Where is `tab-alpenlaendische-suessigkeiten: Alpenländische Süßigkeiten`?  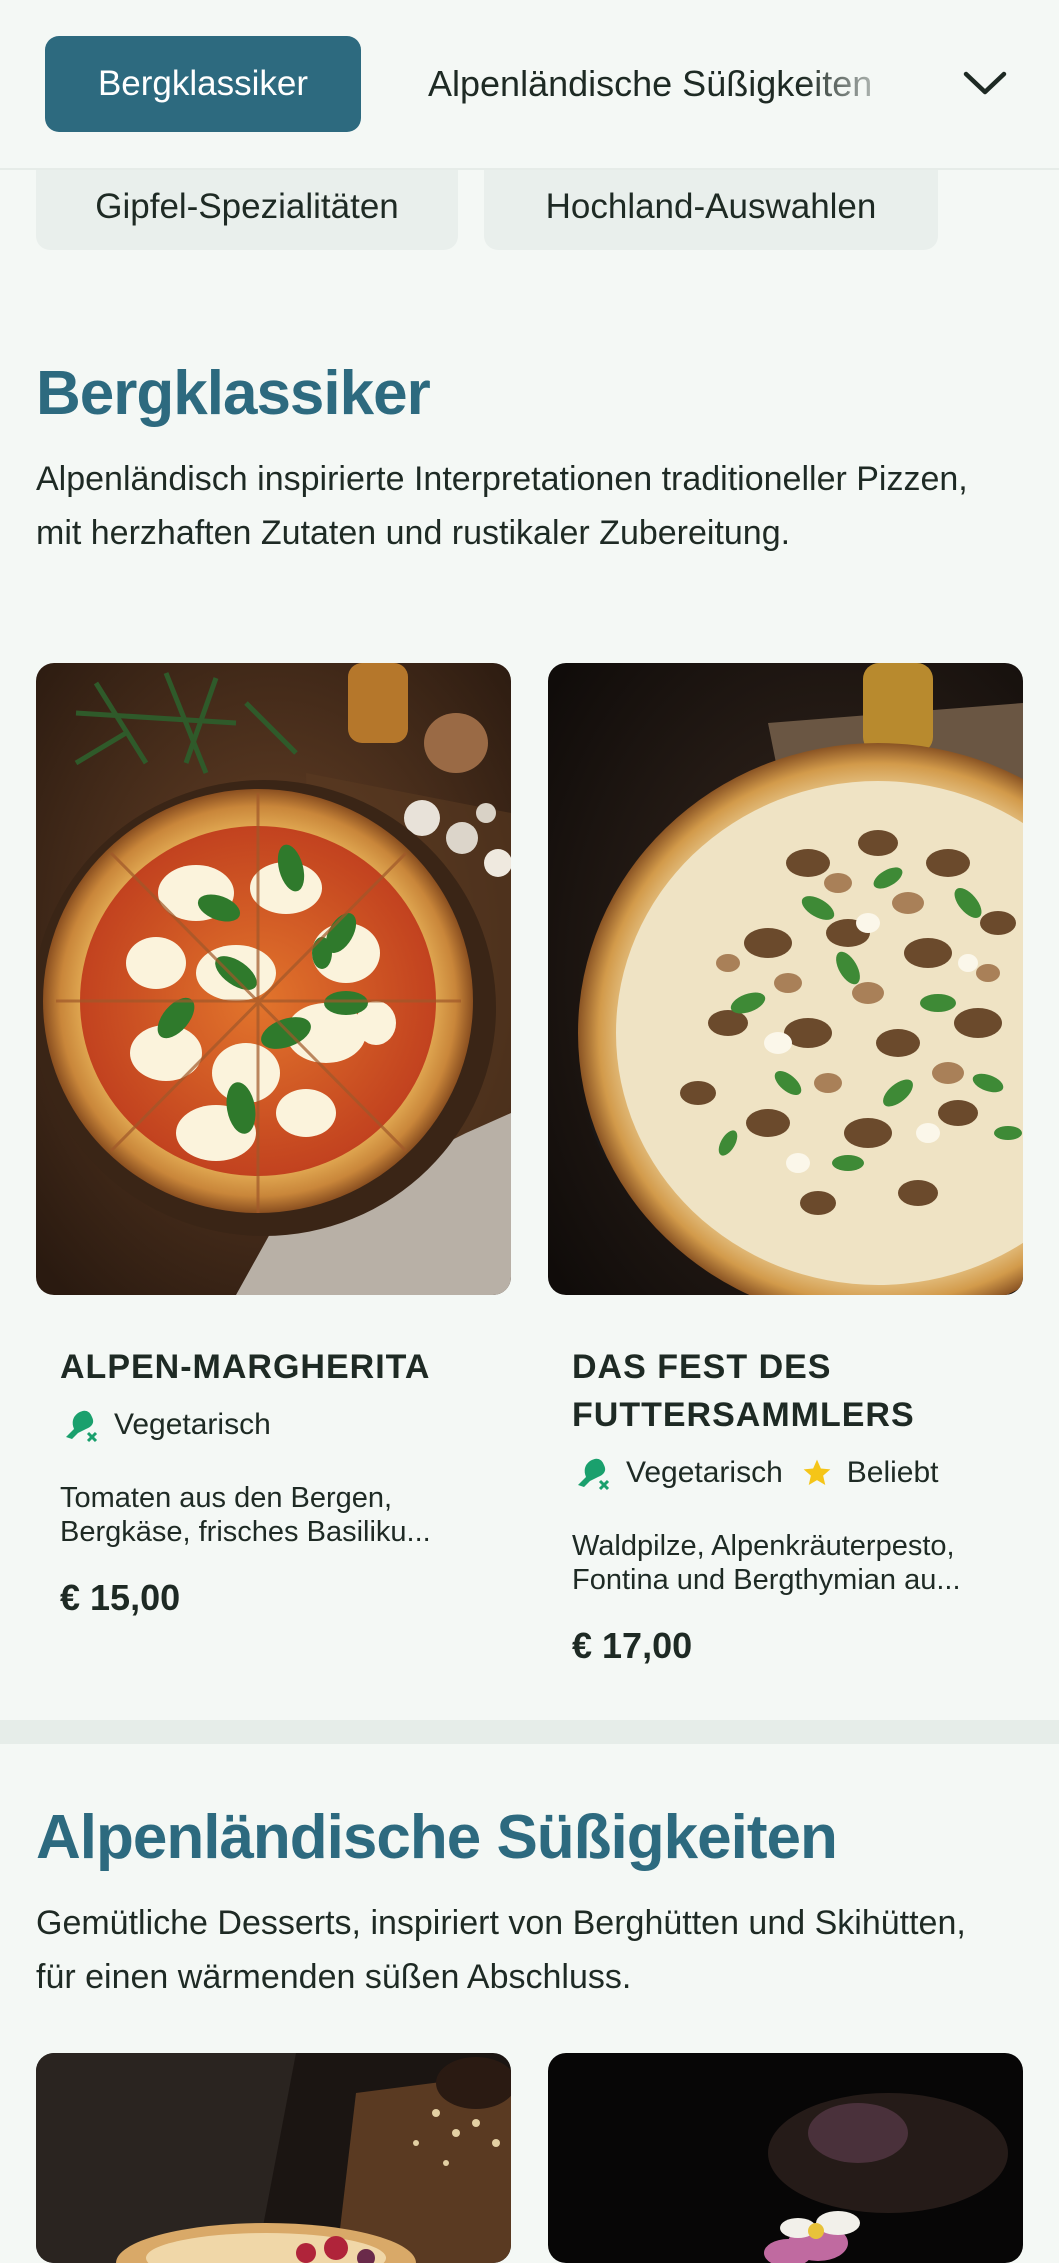 tab-alpenlaendische-suessigkeiten: Alpenländische Süßigkeiten is located at coordinates (668, 84).